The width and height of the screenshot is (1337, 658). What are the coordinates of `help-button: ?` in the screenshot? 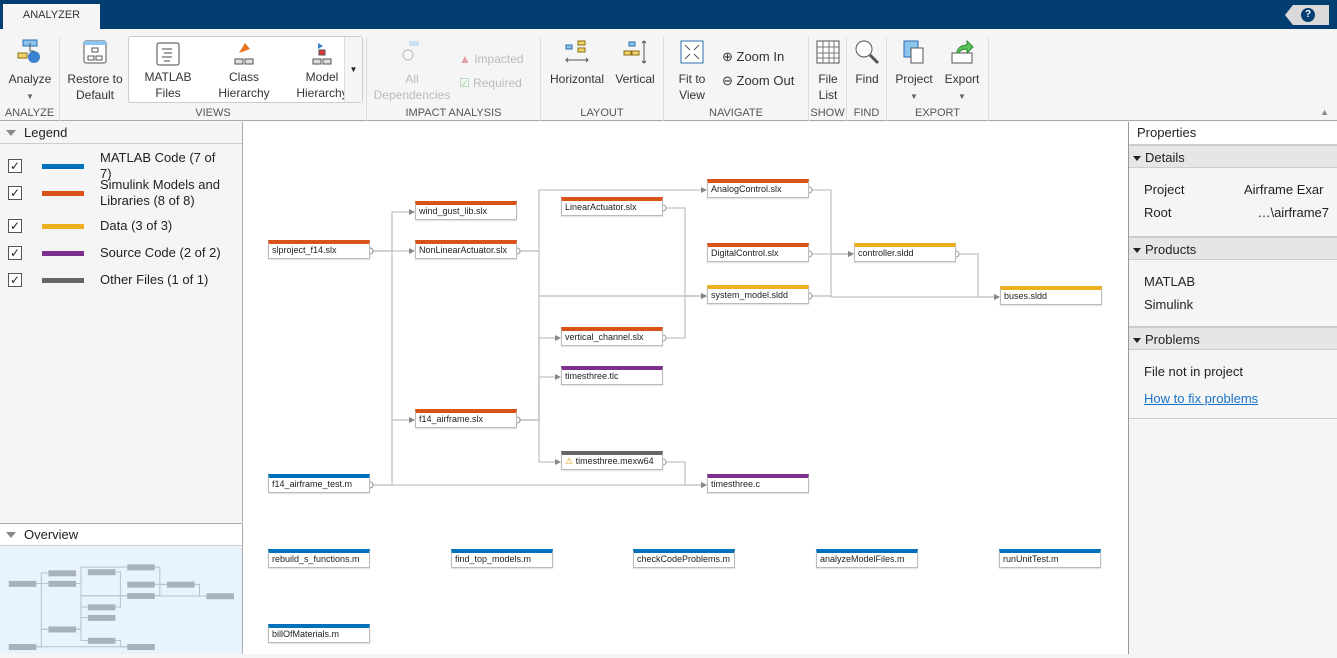 It's located at (1307, 15).